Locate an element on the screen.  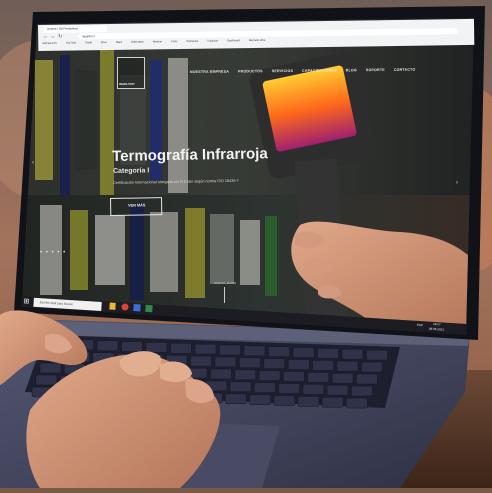
logo-text: INGEN-TEST is located at coordinates (127, 84).